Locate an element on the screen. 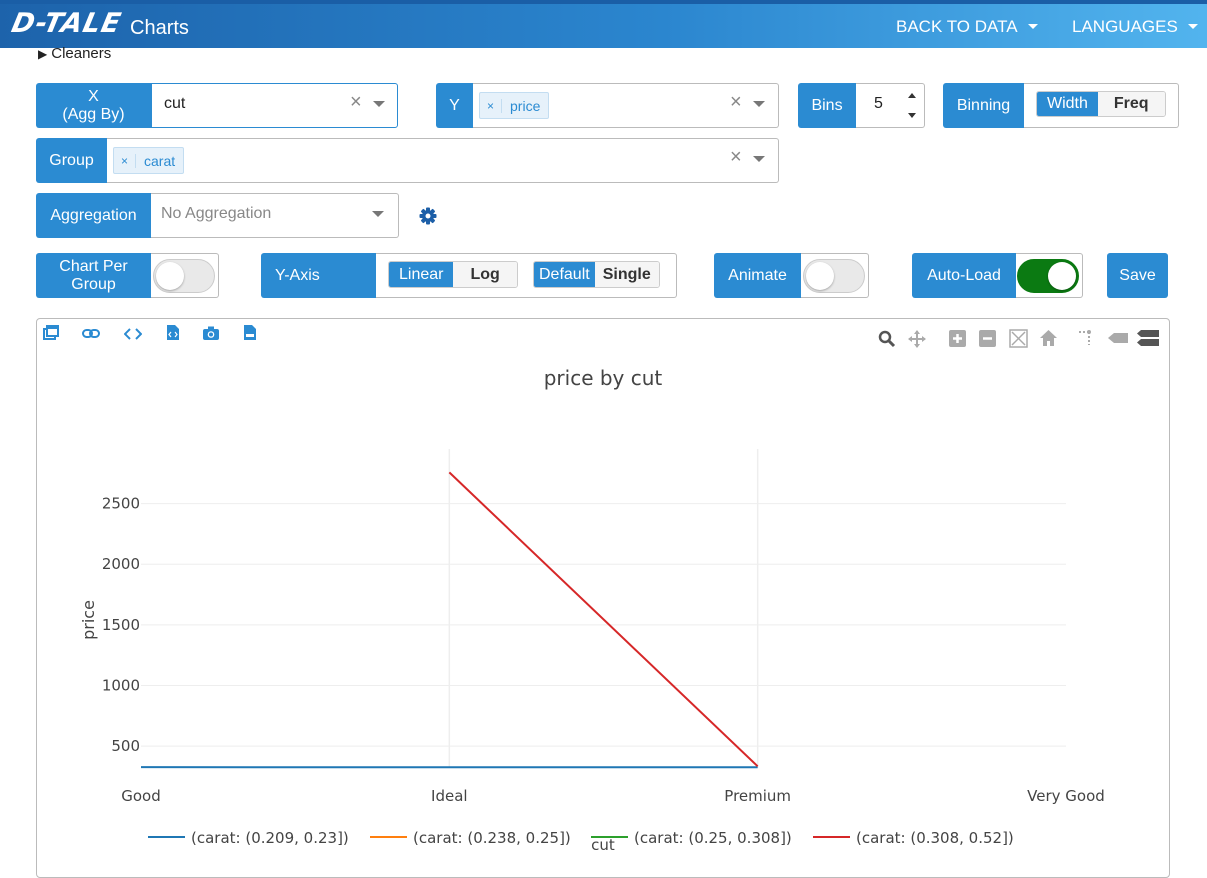 Image resolution: width=1207 pixels, height=878 pixels. animate-label: Animate is located at coordinates (757, 275).